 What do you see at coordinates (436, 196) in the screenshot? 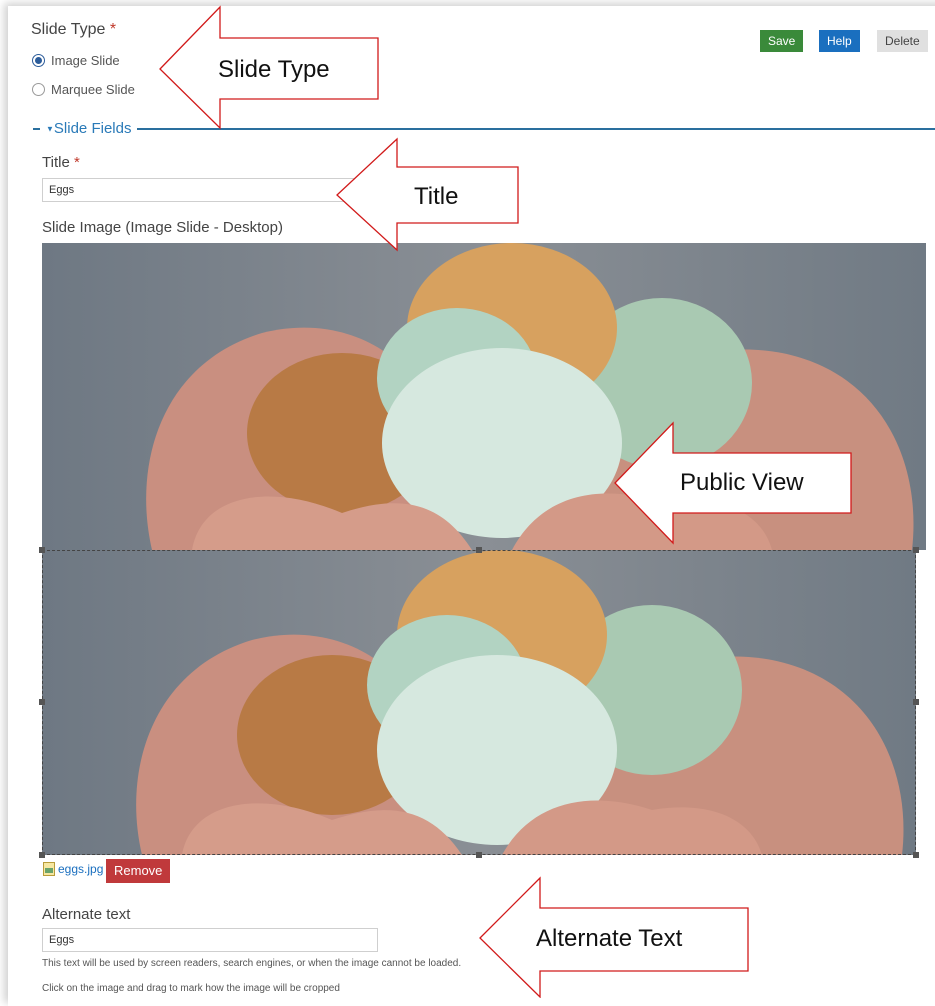
I see `callout-title-label: Title` at bounding box center [436, 196].